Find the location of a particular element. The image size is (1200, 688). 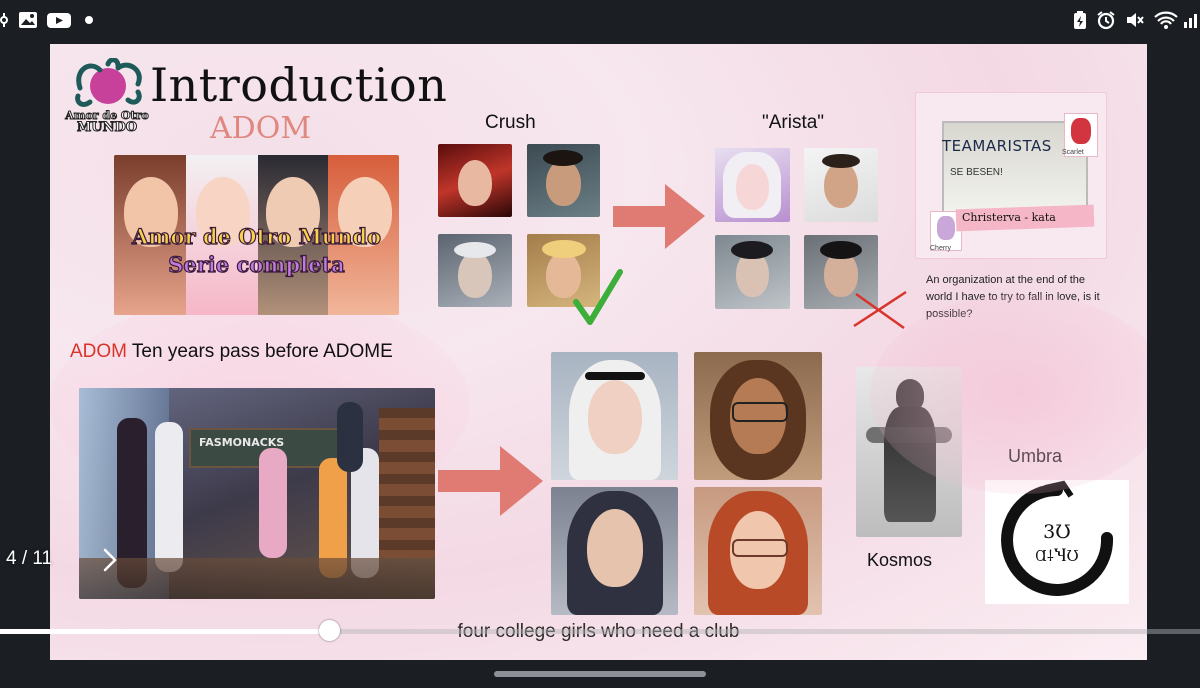

progress-fill is located at coordinates (164, 631).